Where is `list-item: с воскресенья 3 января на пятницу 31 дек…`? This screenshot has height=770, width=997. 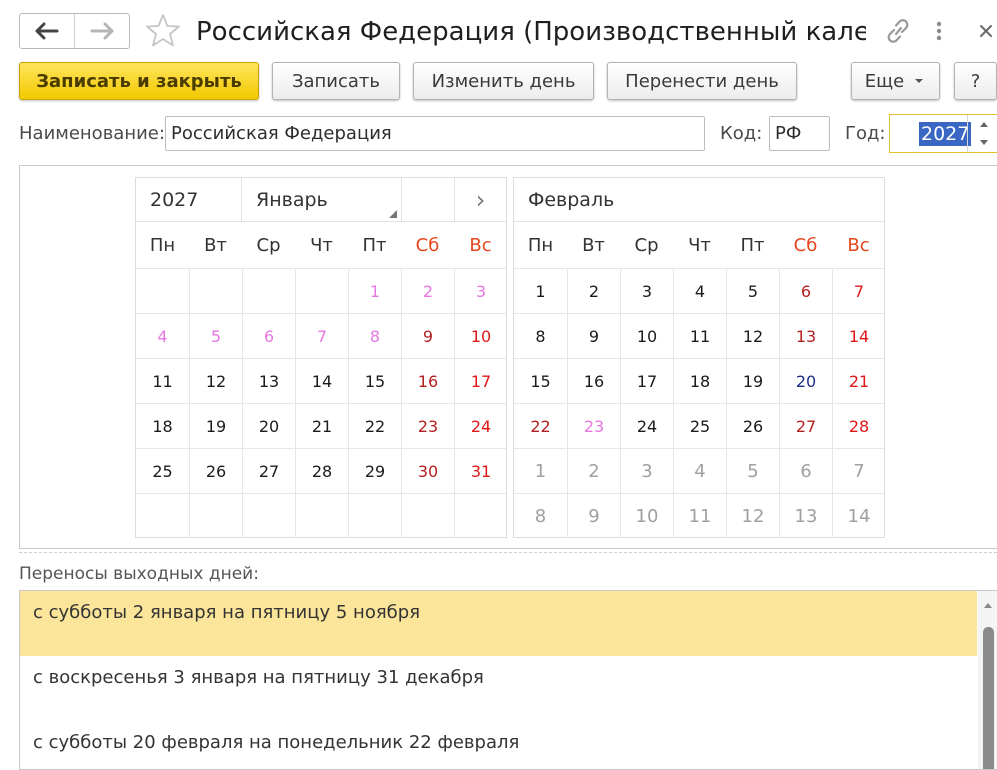 list-item: с воскресенья 3 января на пятницу 31 дек… is located at coordinates (498, 688).